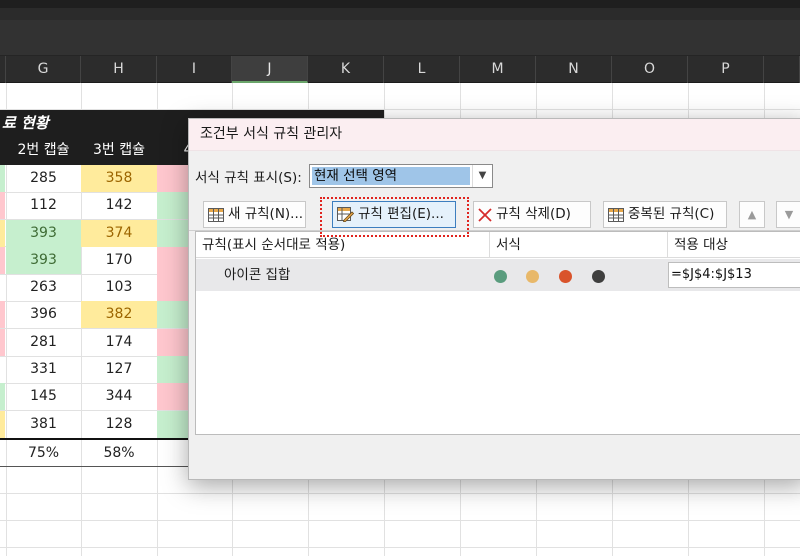 The height and width of the screenshot is (556, 800). Describe the element at coordinates (119, 233) in the screenshot. I see `table-cell: 374` at that location.